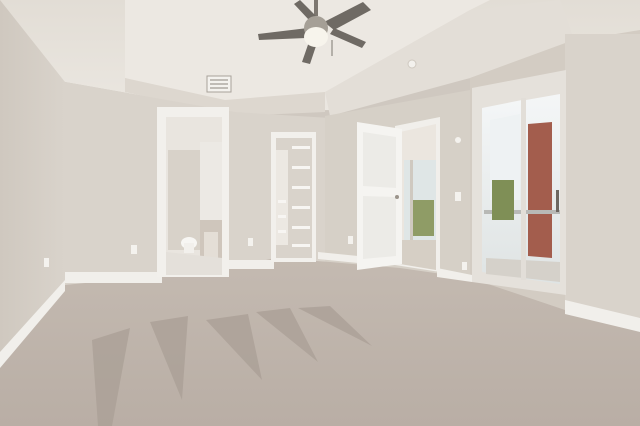 The image size is (640, 426). What do you see at coordinates (379, 227) in the screenshot?
I see `open-door-panel-lower` at bounding box center [379, 227].